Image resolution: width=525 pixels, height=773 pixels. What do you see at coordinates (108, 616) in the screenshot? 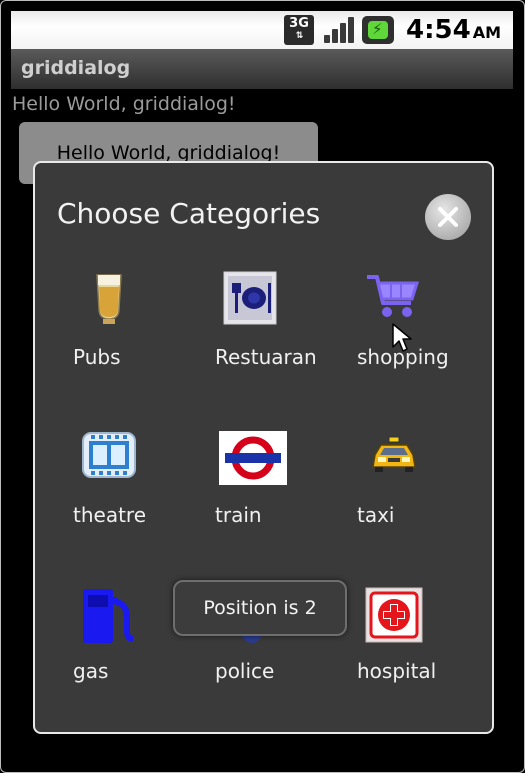
I see `gas-pump-icon` at bounding box center [108, 616].